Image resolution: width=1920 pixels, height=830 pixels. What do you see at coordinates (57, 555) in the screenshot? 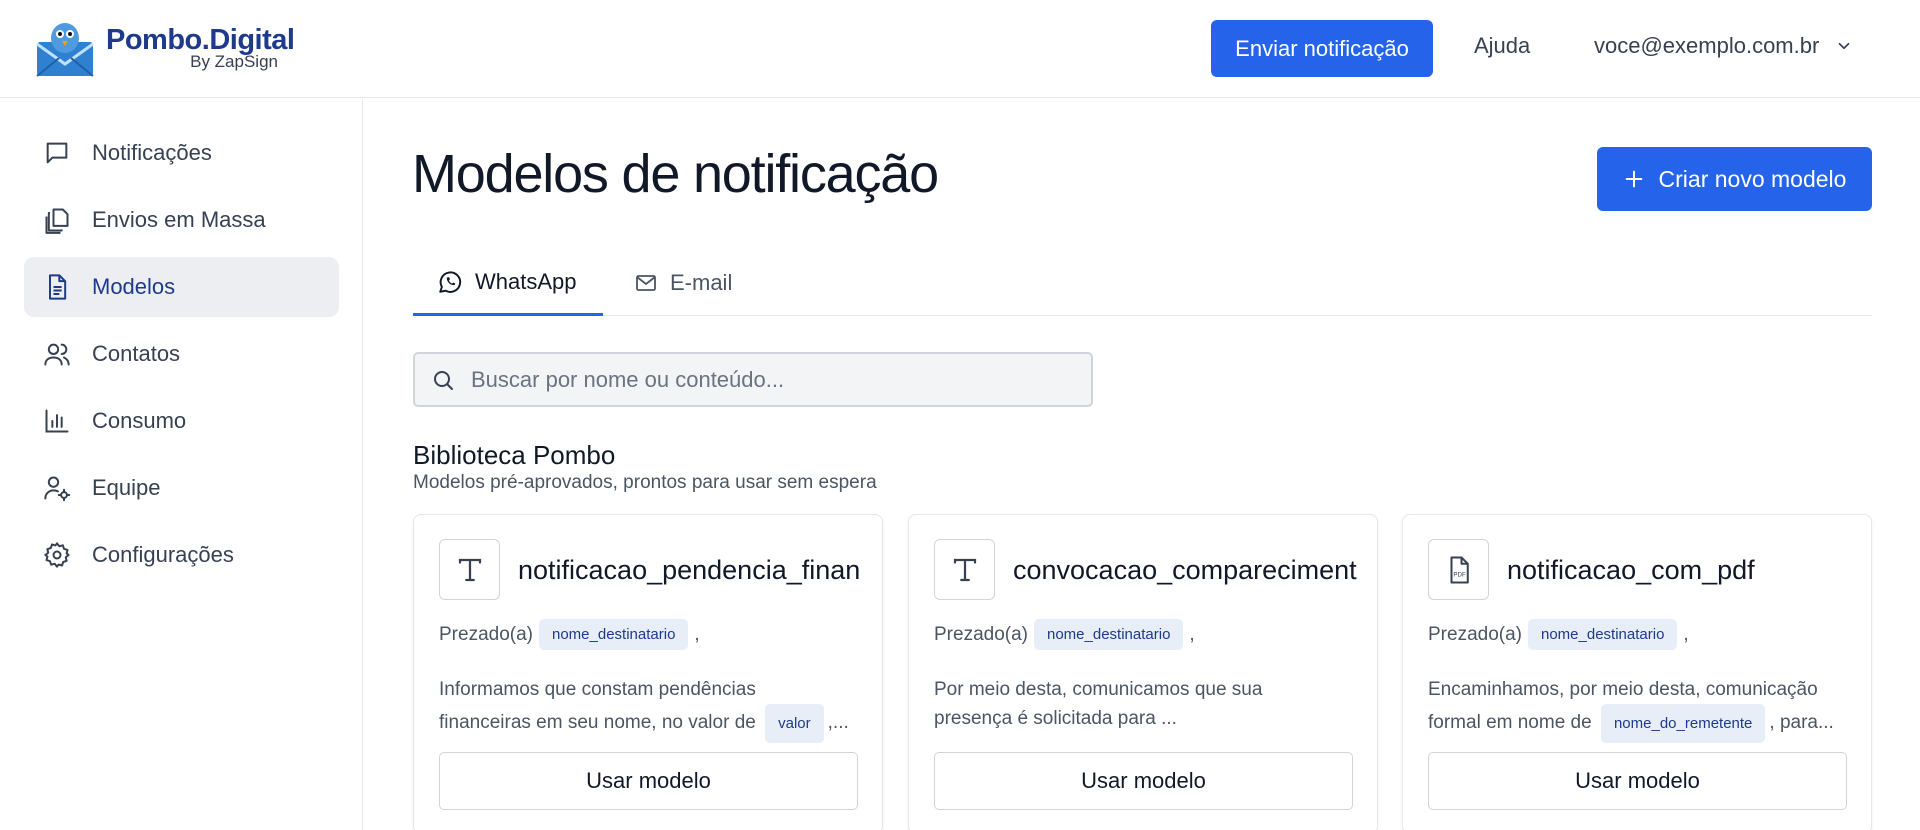
I see `gear-icon` at bounding box center [57, 555].